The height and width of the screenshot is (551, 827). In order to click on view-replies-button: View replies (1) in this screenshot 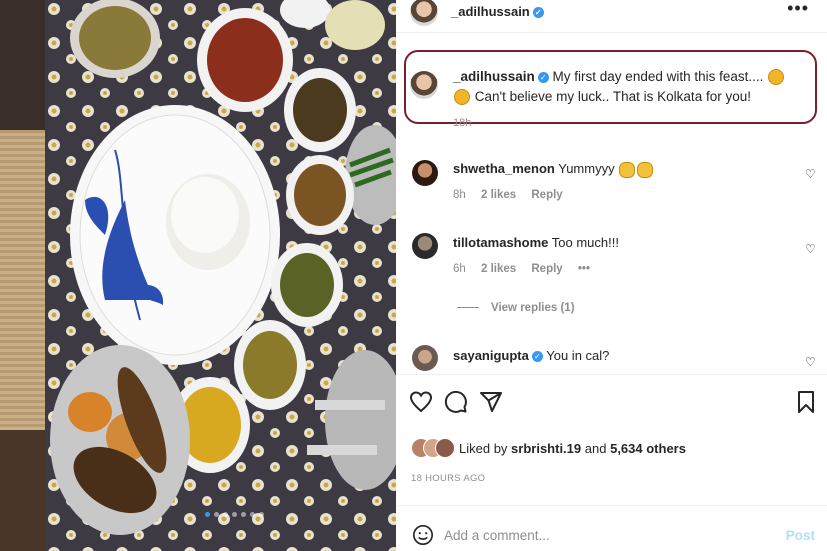, I will do `click(516, 308)`.